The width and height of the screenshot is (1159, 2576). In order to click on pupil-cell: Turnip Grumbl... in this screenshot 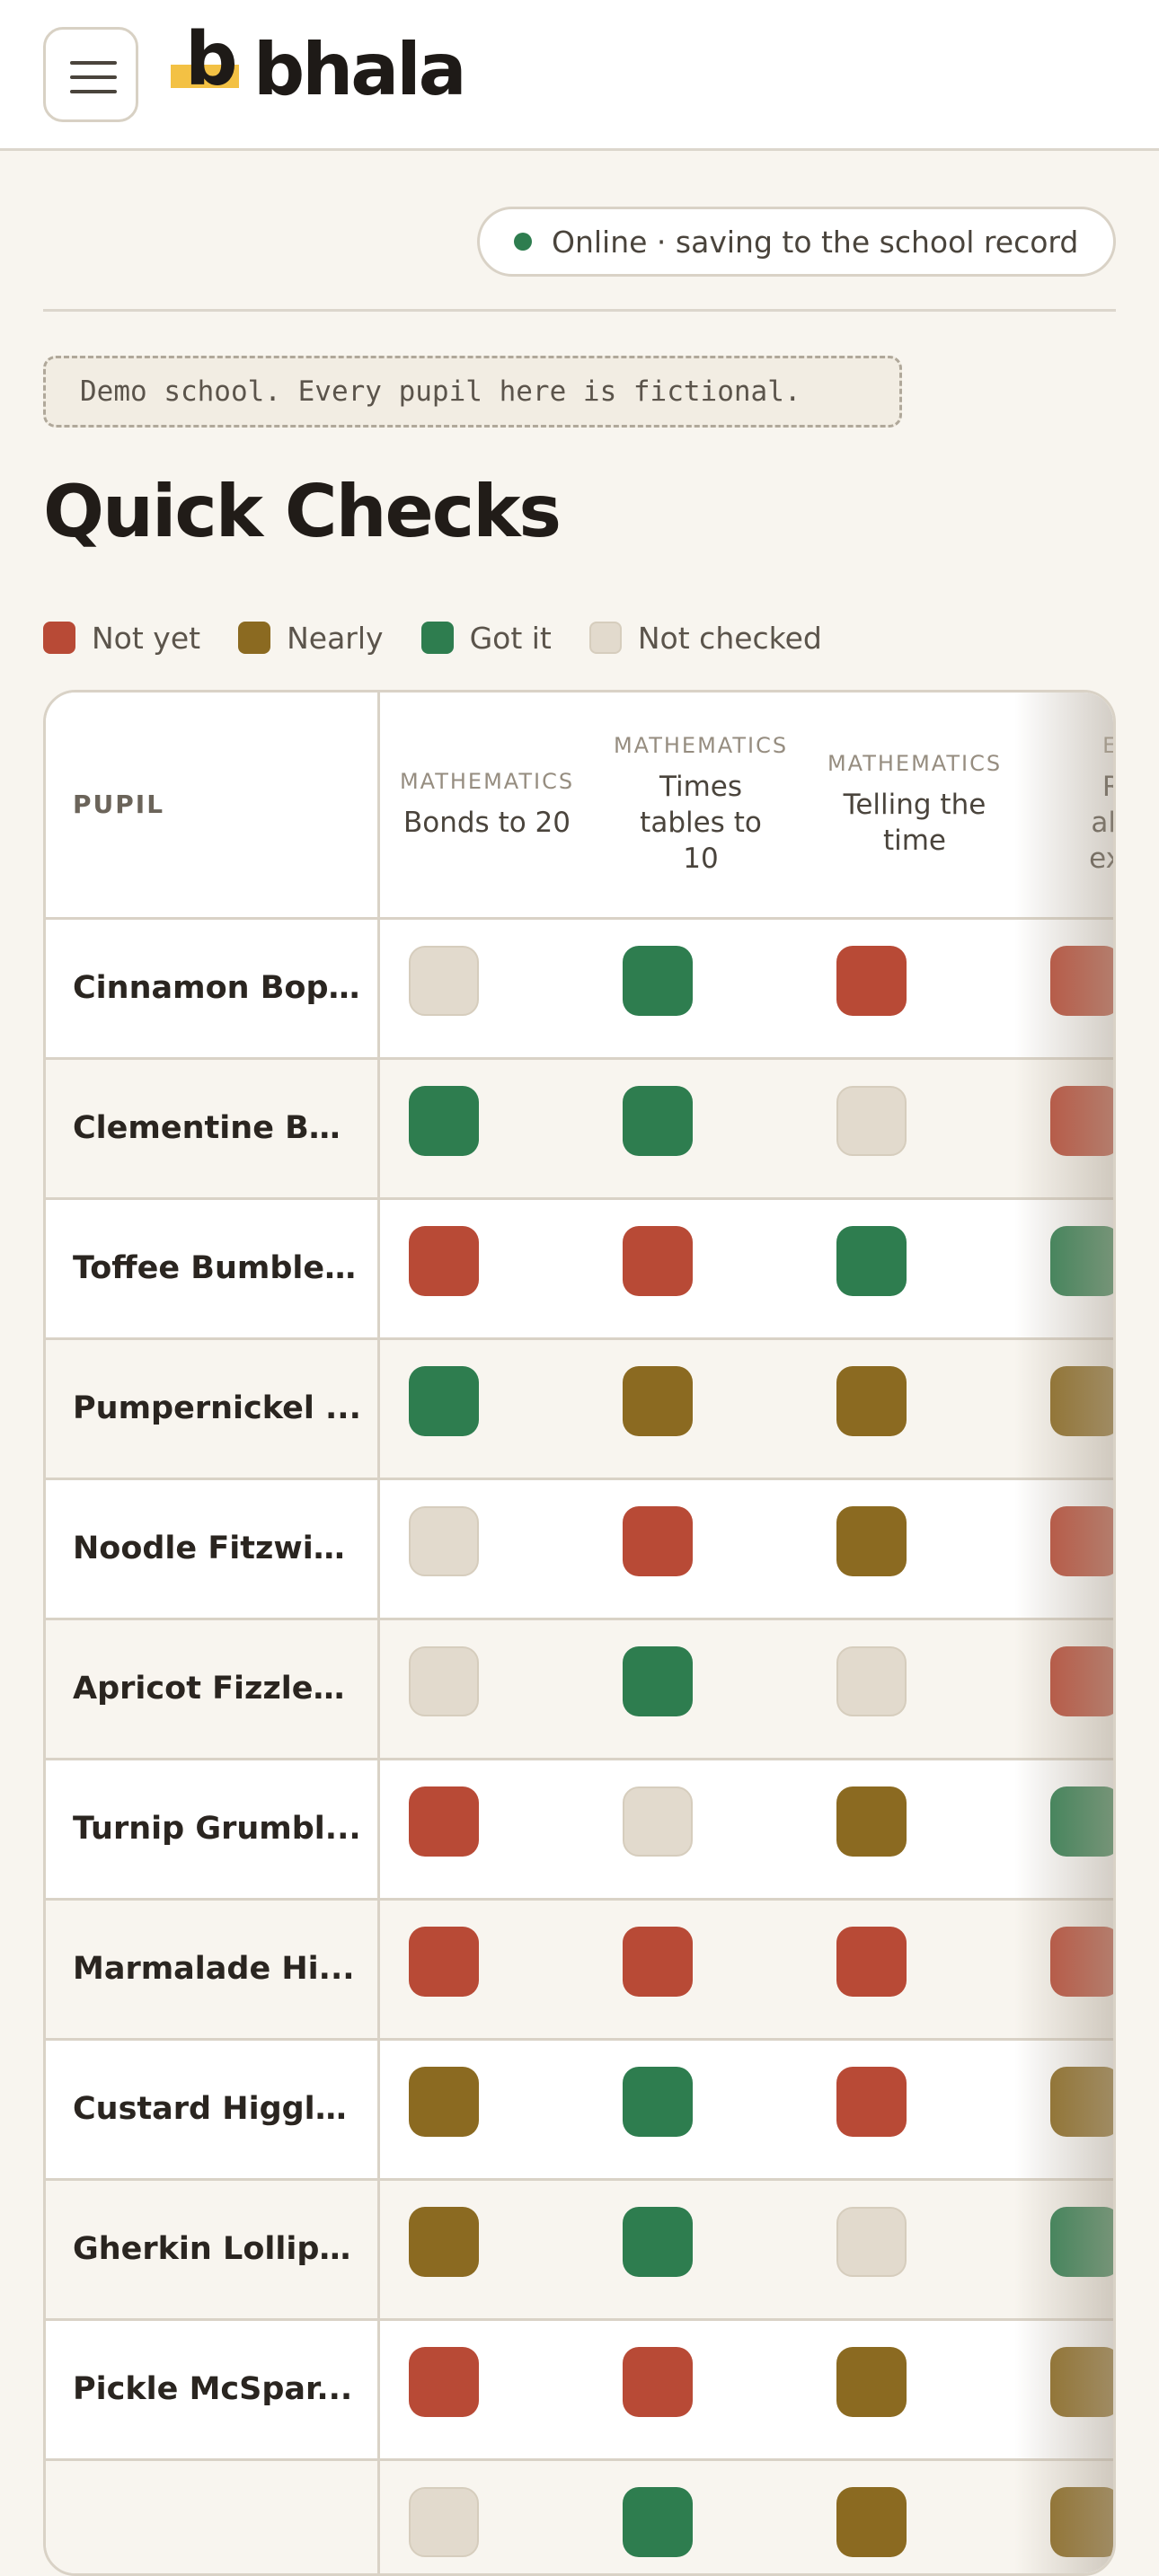, I will do `click(213, 1829)`.